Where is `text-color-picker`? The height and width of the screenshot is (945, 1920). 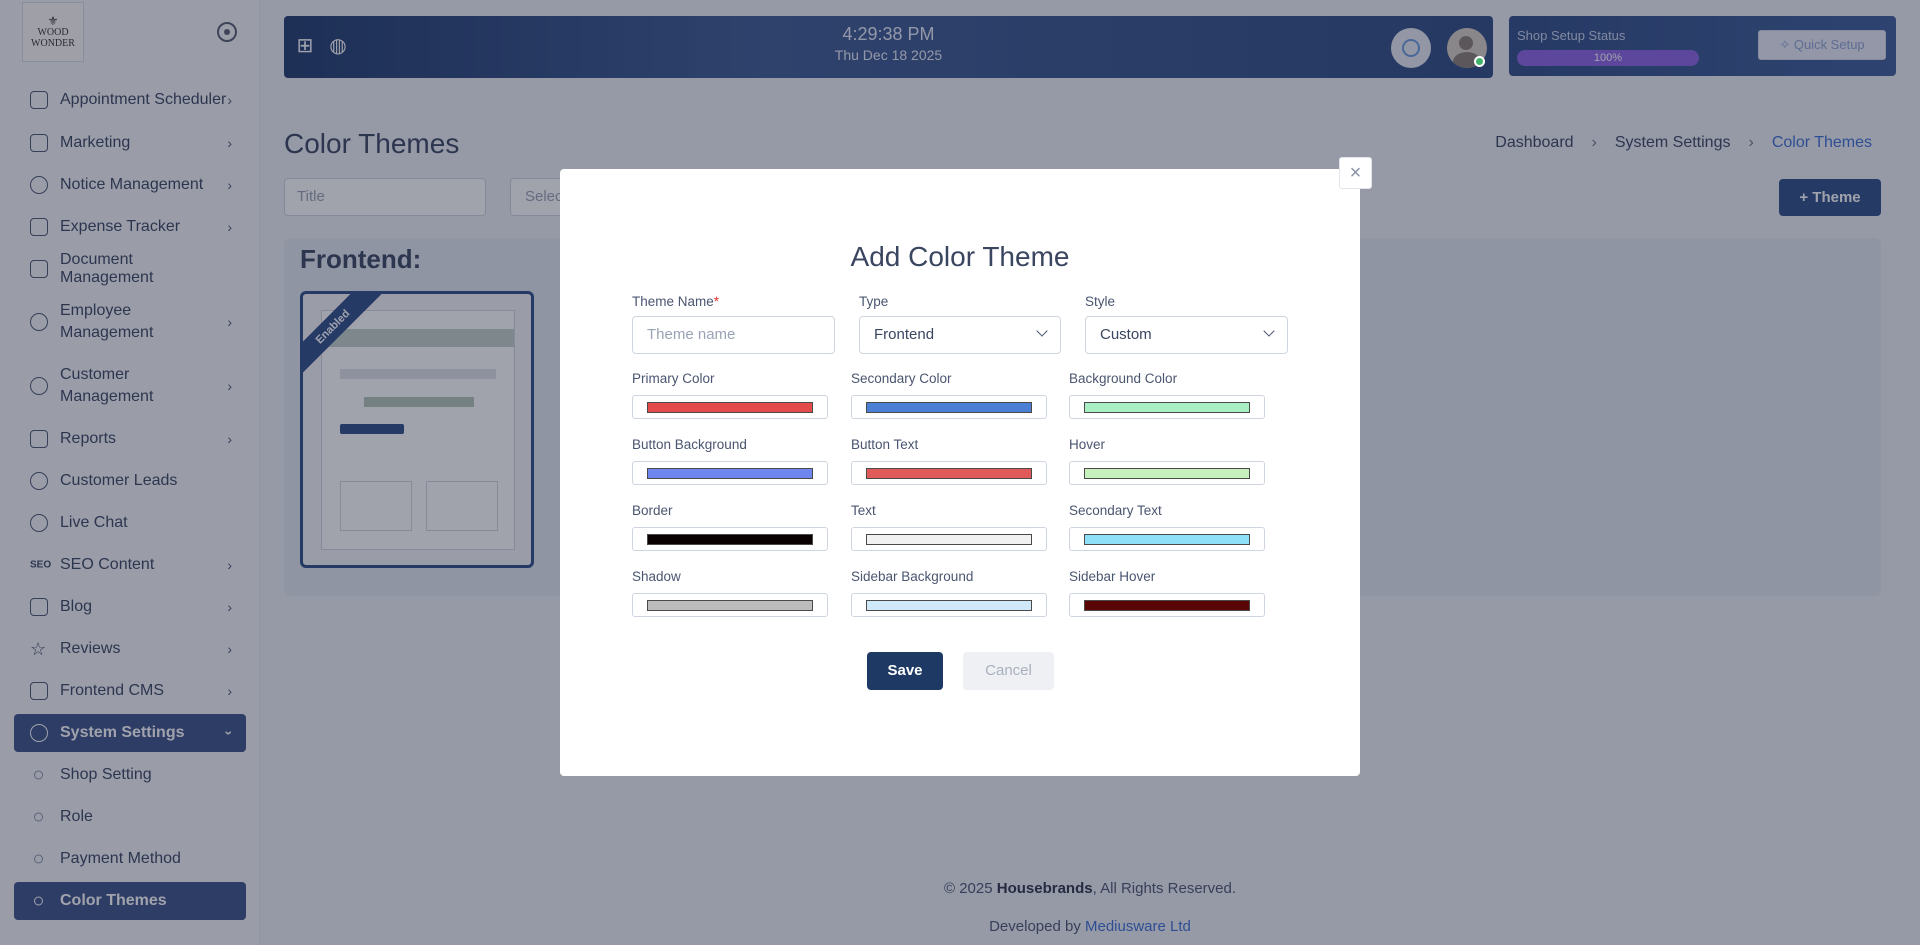 text-color-picker is located at coordinates (949, 539).